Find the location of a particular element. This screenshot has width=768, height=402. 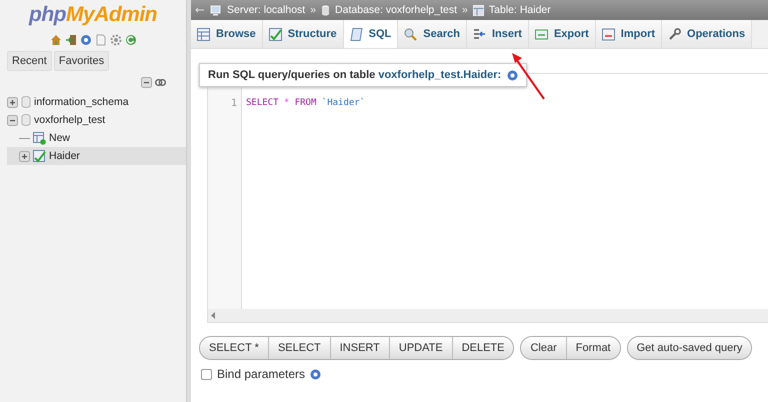

home-icon is located at coordinates (56, 40).